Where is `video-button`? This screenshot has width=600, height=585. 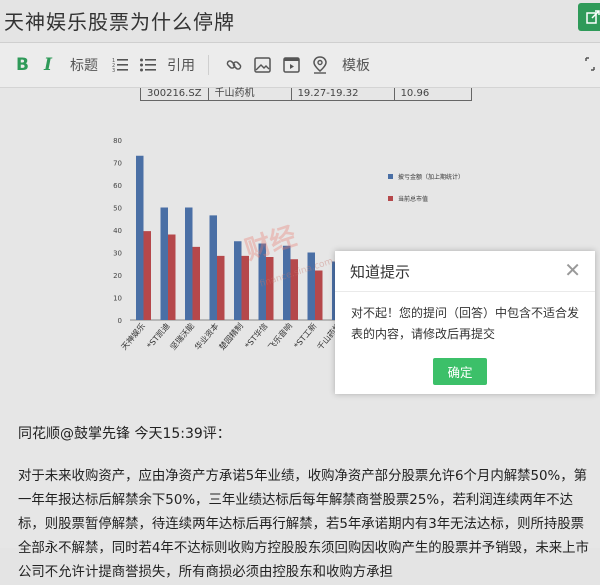 video-button is located at coordinates (291, 65).